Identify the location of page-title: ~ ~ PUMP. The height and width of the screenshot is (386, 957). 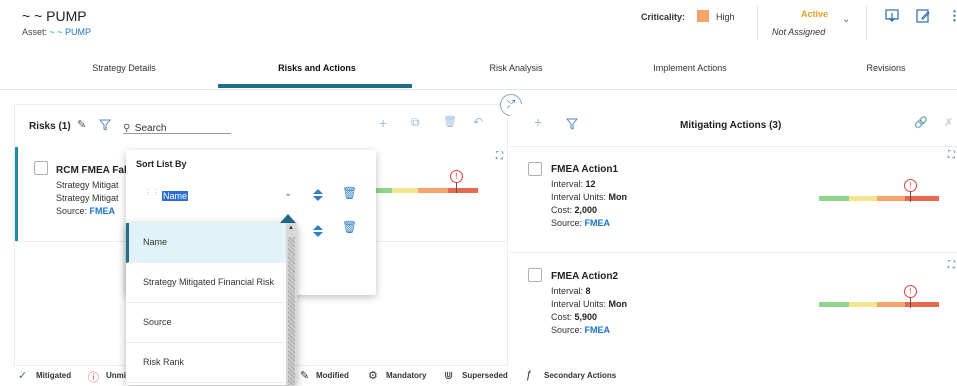
(54, 16).